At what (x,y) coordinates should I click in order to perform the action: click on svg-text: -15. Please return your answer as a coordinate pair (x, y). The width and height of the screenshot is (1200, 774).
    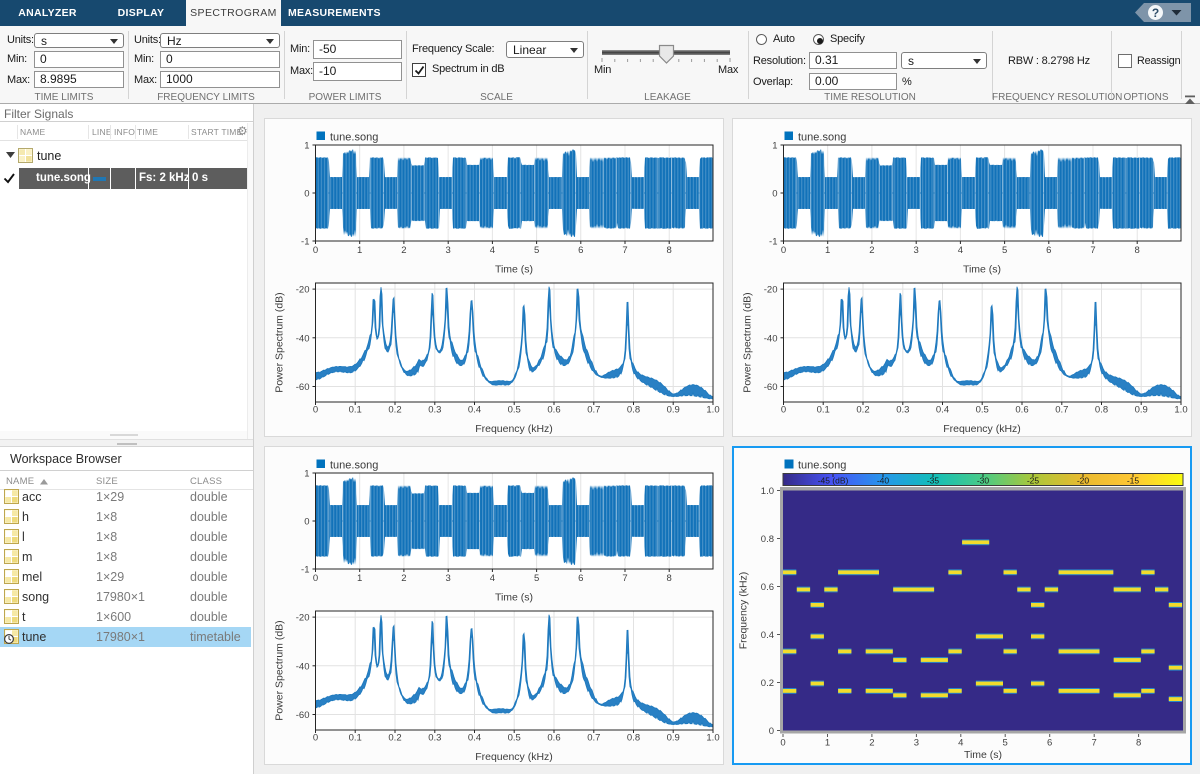
    Looking at the image, I should click on (1133, 481).